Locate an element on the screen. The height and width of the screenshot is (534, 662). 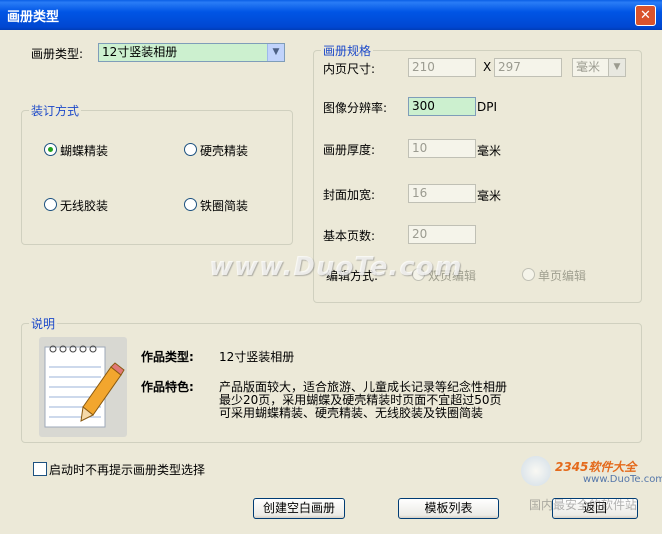
album-type-label: 画册类型: is located at coordinates (57, 54).